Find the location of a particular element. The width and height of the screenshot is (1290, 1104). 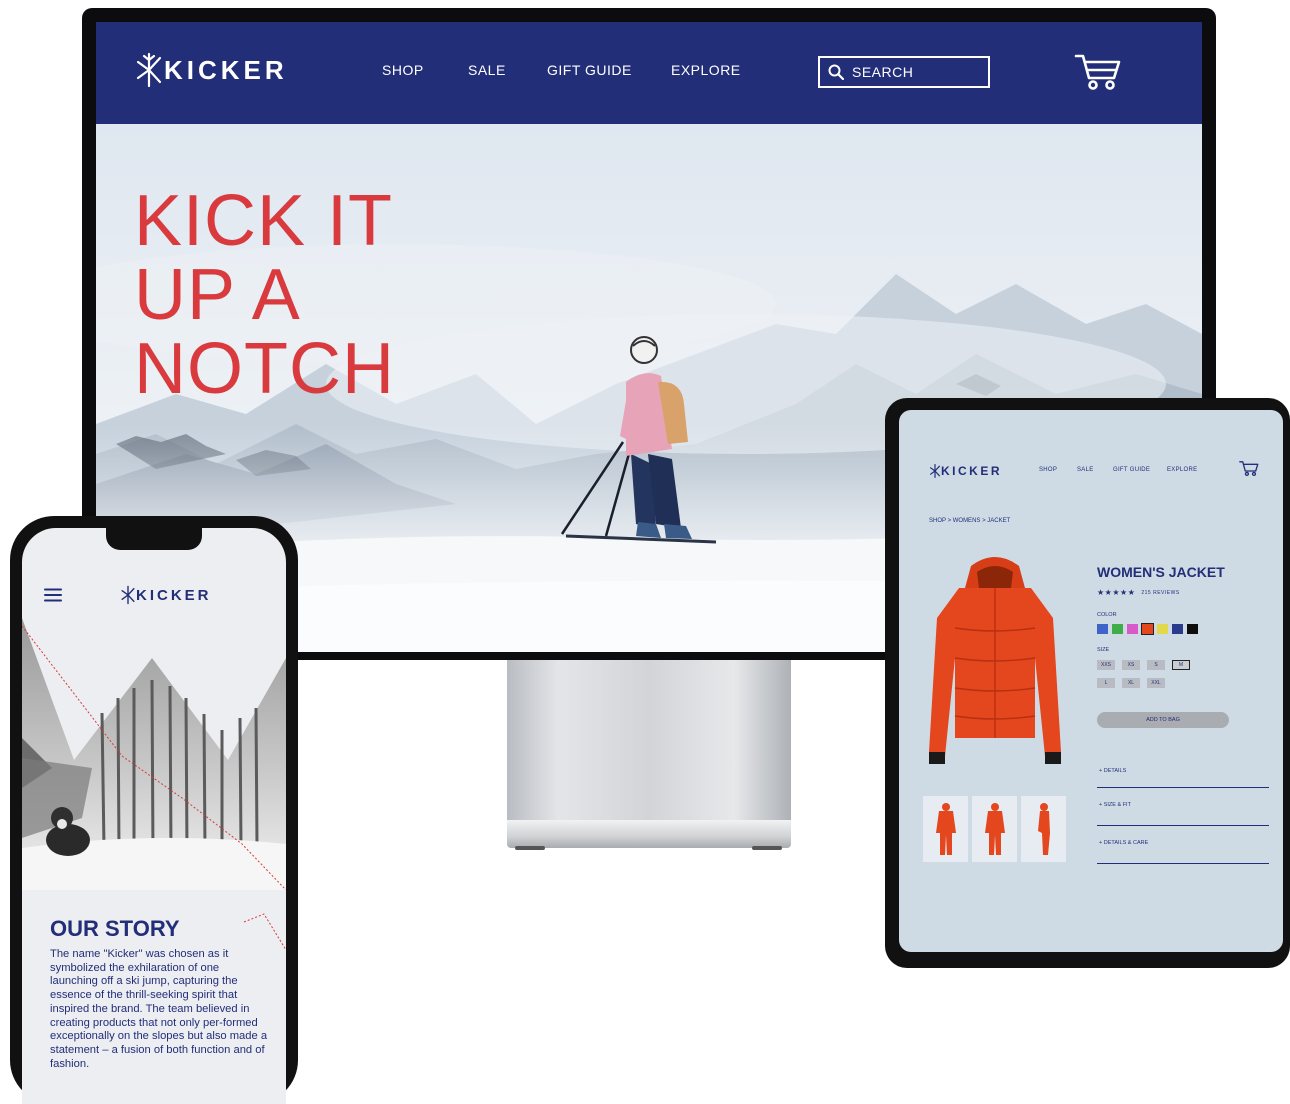

monitor-stand-base is located at coordinates (649, 834).